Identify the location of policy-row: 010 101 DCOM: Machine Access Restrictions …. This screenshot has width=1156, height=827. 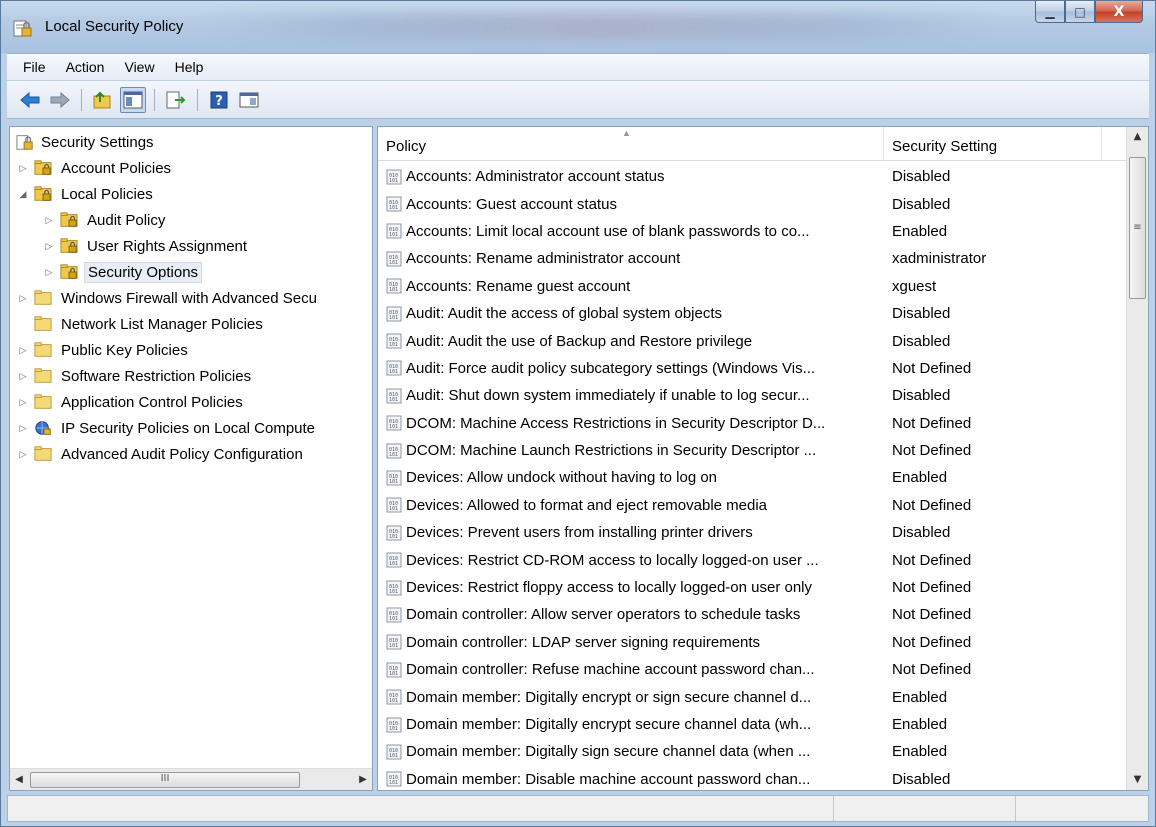
(752, 423).